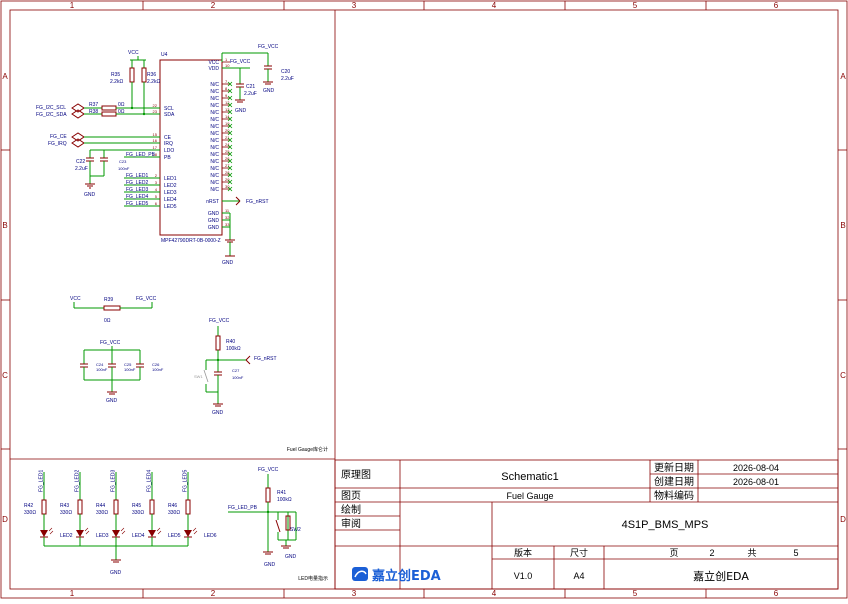 Image resolution: width=848 pixels, height=604 pixels. I want to click on nrst-net: FG_nRST, so click(245, 201).